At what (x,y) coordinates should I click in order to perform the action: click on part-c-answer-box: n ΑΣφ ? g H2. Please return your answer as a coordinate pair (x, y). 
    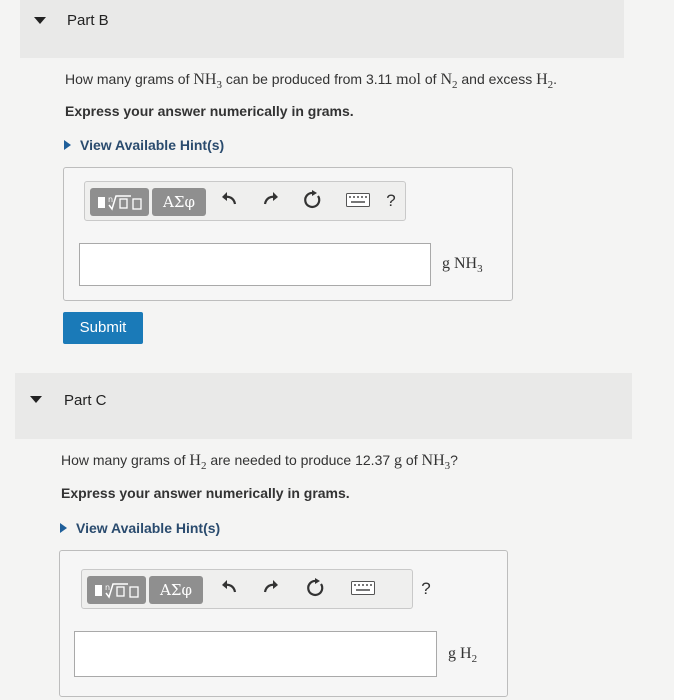
    Looking at the image, I should click on (283, 623).